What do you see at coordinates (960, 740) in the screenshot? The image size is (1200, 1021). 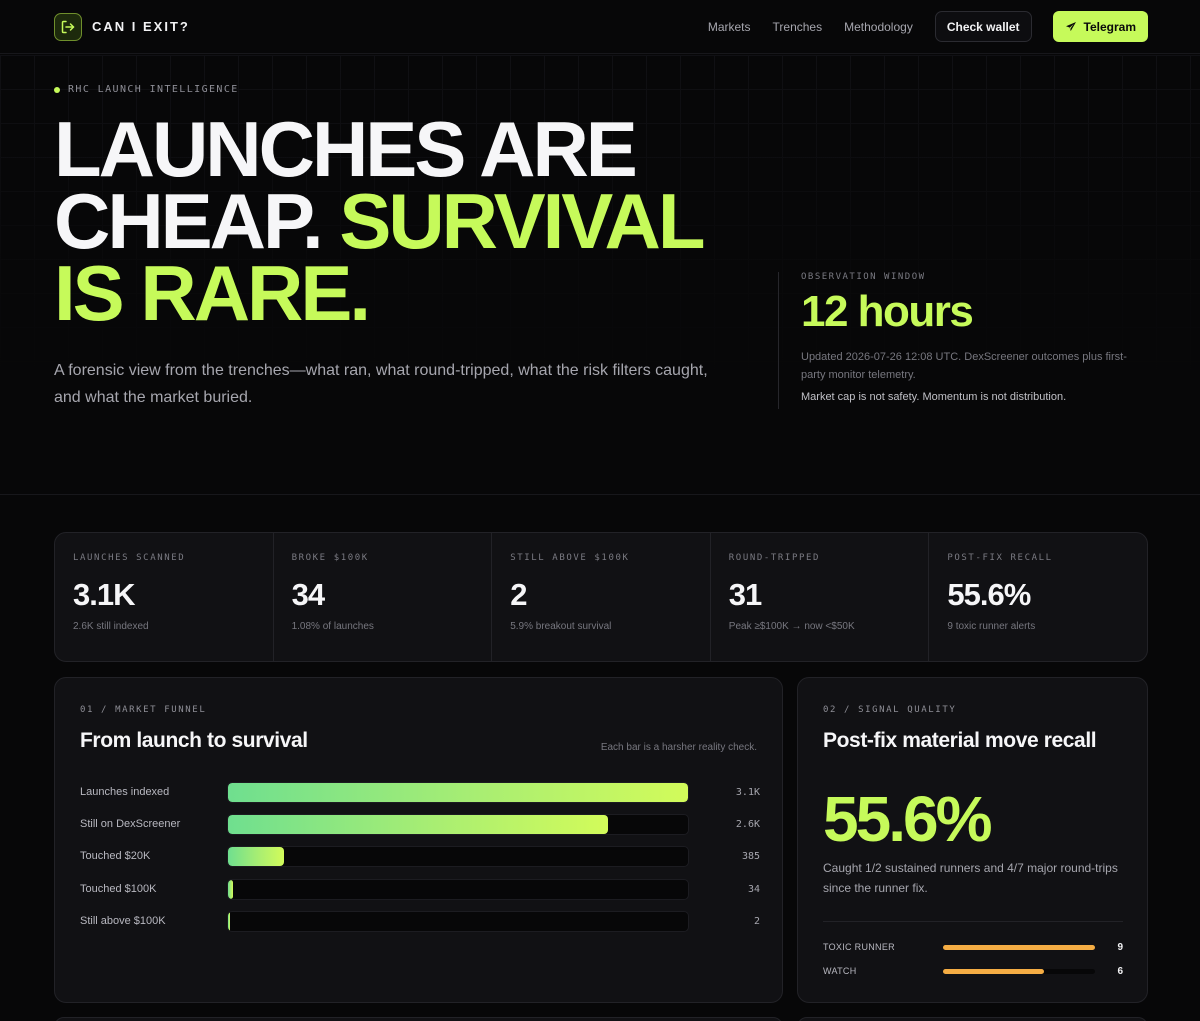 I see `signal-title: Post-fix material move recall` at bounding box center [960, 740].